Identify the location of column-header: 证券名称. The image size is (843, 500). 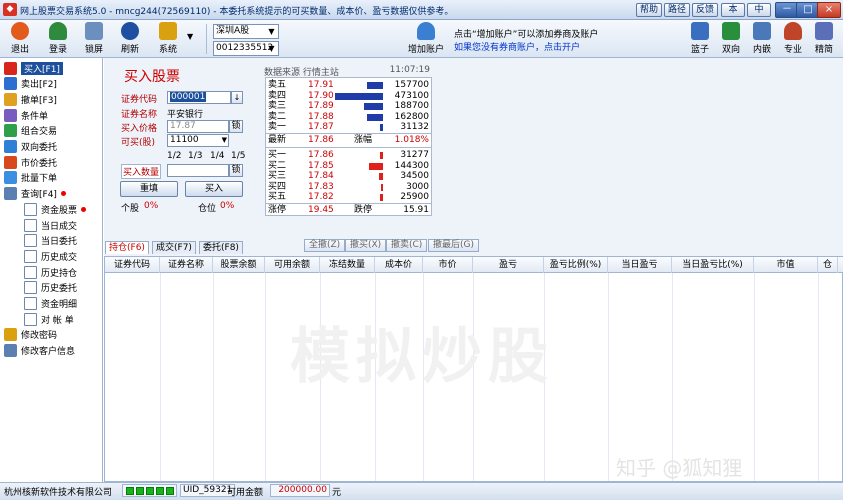
(186, 265).